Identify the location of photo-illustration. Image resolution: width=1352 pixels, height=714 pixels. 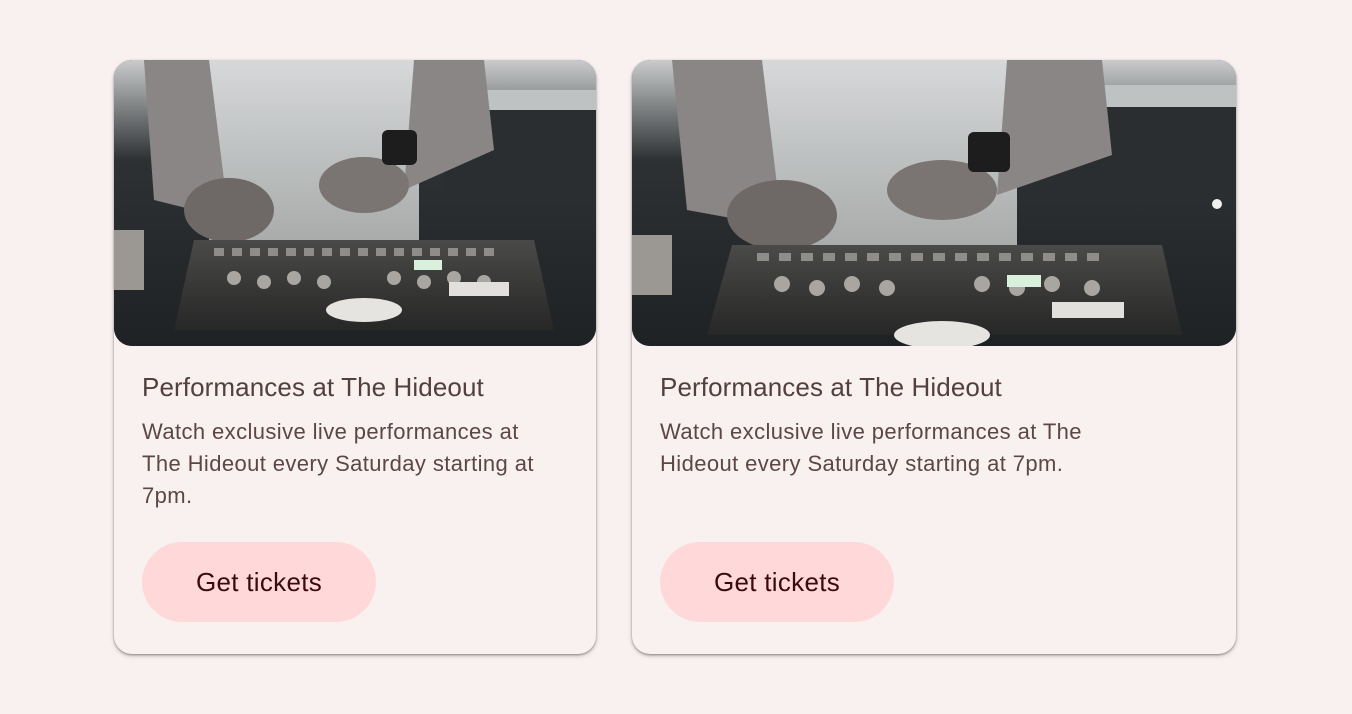
(355, 203).